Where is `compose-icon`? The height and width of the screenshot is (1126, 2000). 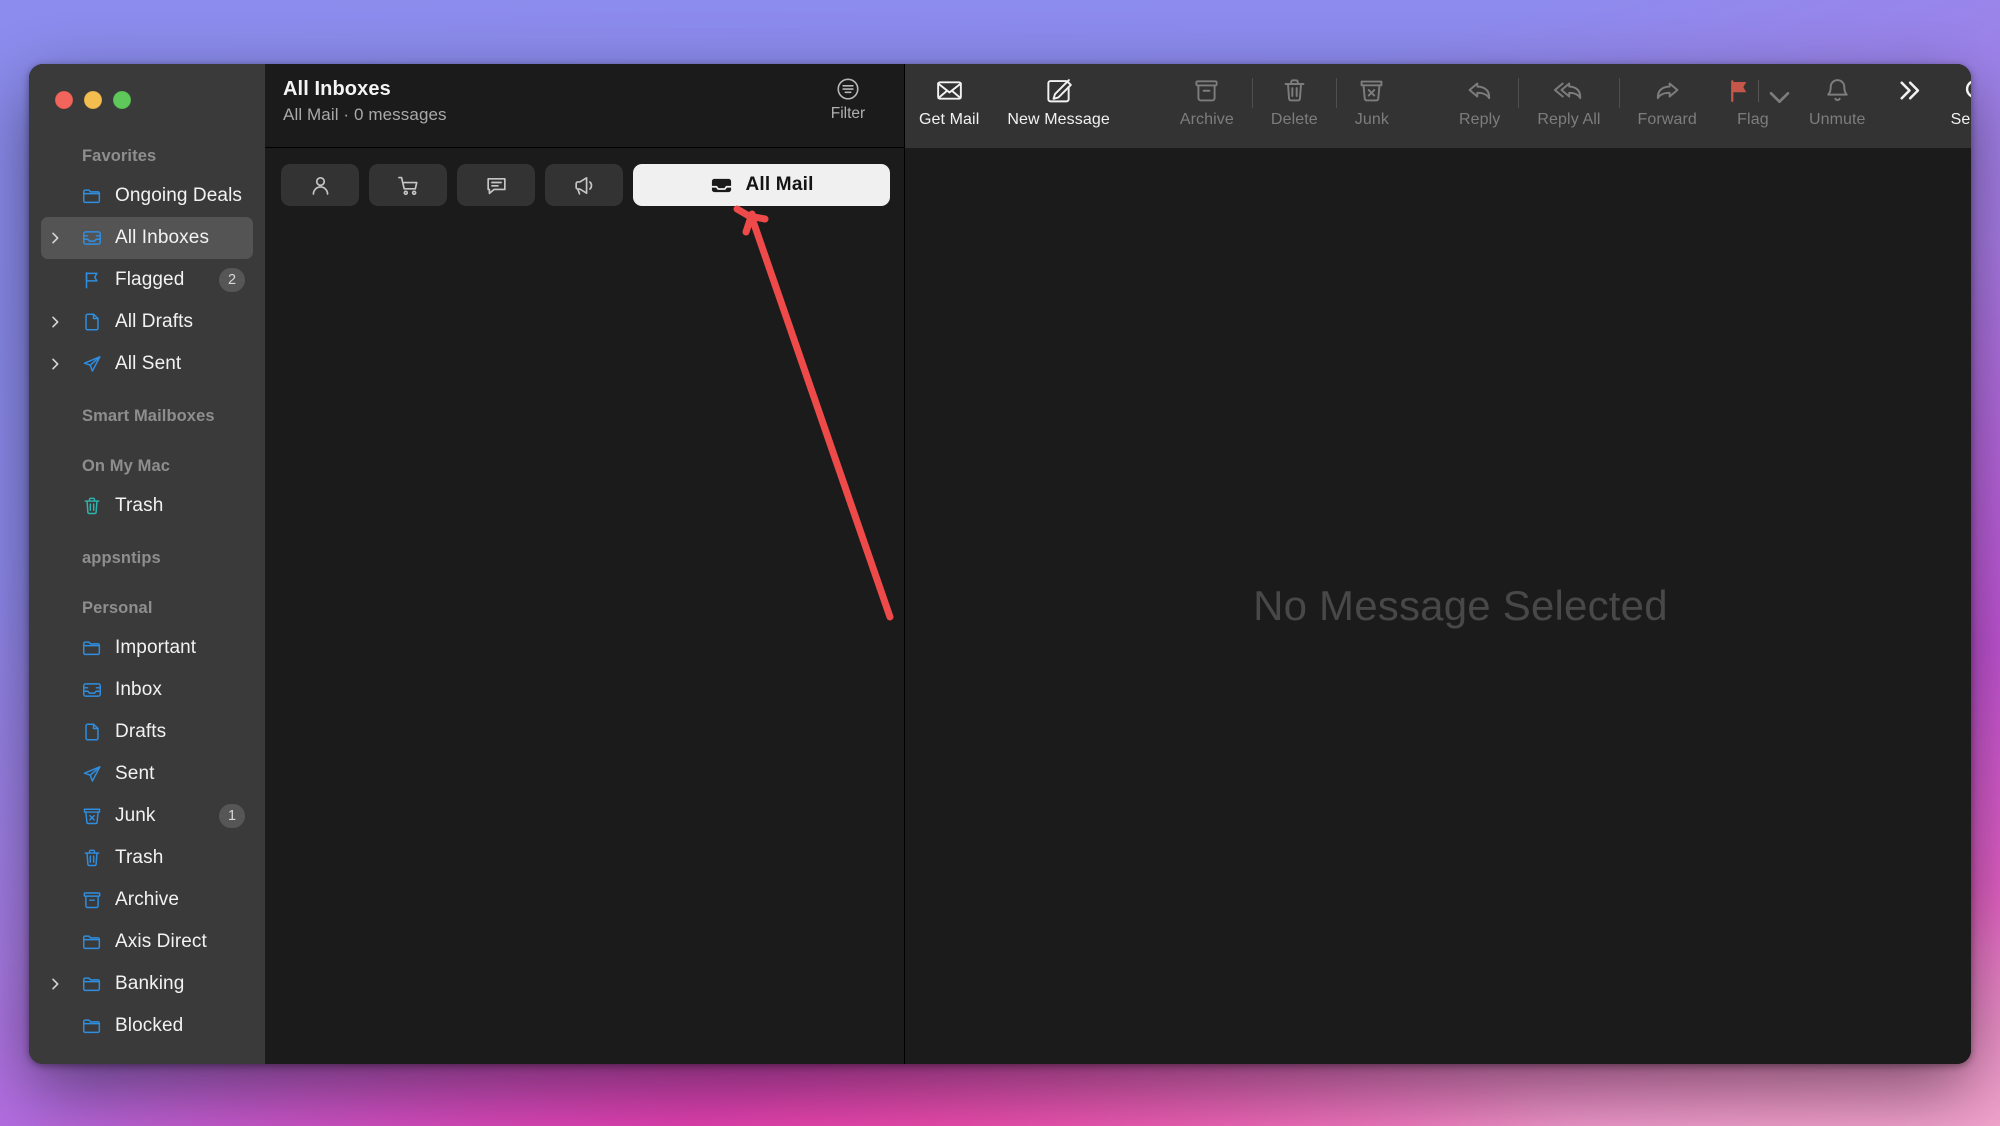 compose-icon is located at coordinates (1058, 90).